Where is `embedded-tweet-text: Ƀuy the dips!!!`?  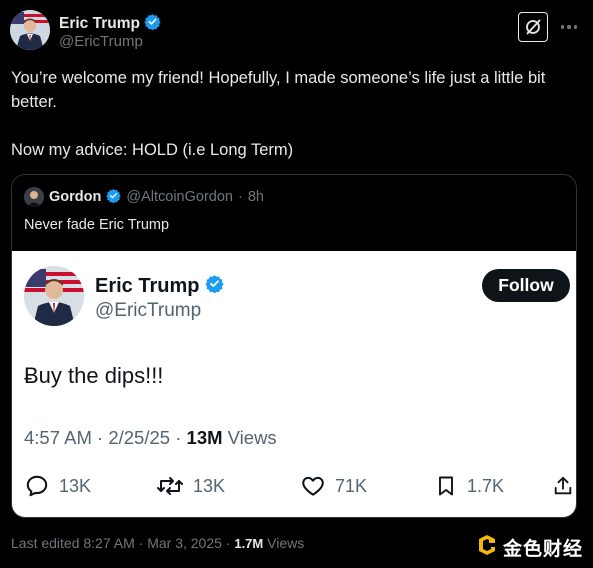
embedded-tweet-text: Ƀuy the dips!!! is located at coordinates (94, 375).